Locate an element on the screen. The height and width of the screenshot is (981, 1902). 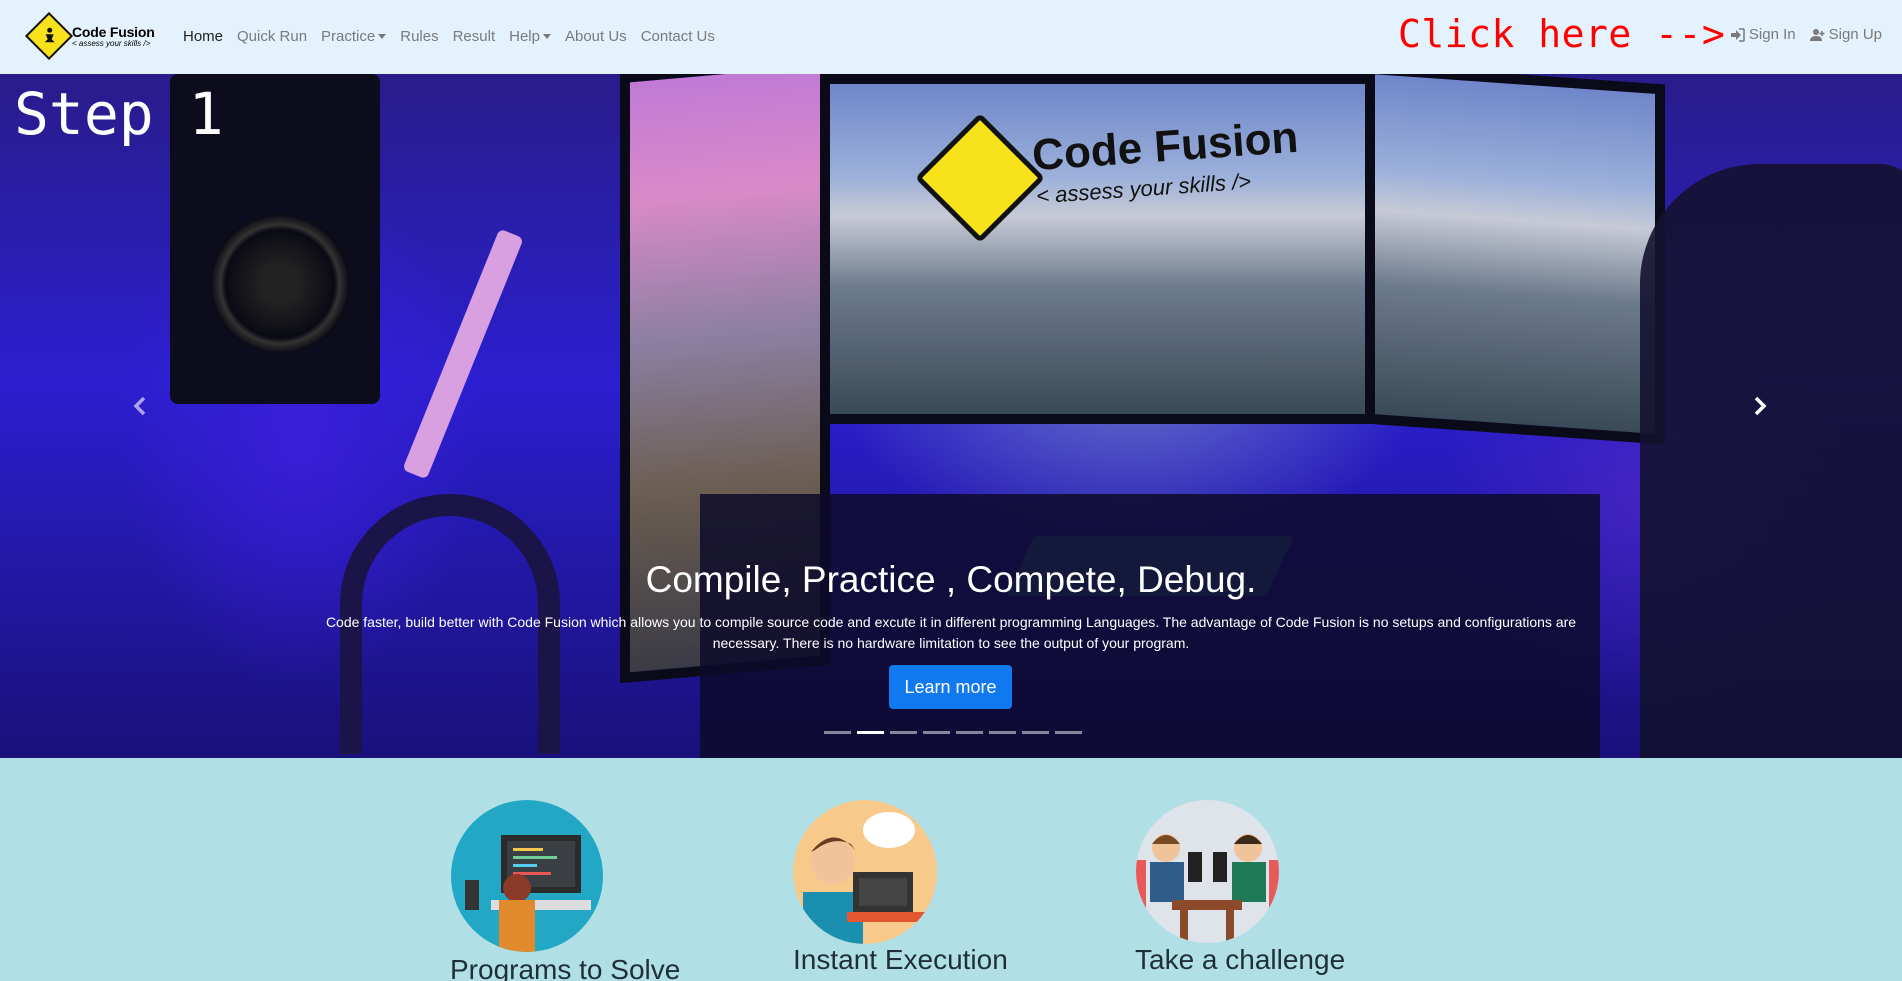
chevron-right-icon is located at coordinates (1760, 406).